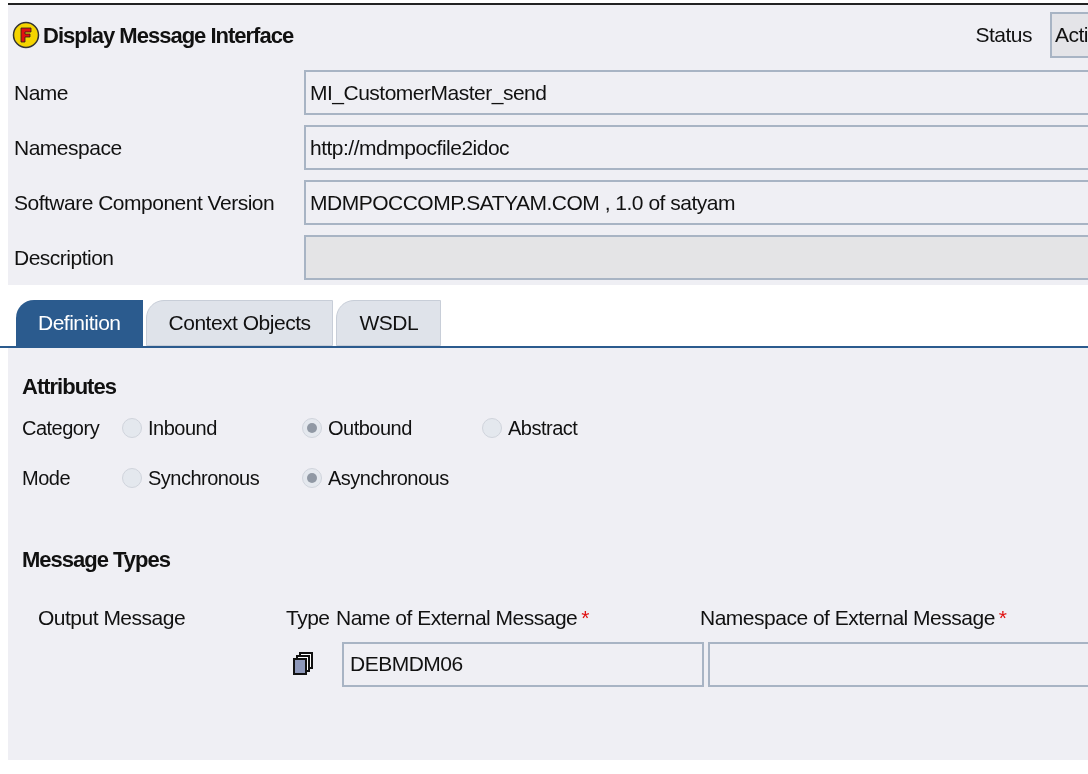 The image size is (1088, 774). What do you see at coordinates (239, 323) in the screenshot?
I see `tab: Context Objects` at bounding box center [239, 323].